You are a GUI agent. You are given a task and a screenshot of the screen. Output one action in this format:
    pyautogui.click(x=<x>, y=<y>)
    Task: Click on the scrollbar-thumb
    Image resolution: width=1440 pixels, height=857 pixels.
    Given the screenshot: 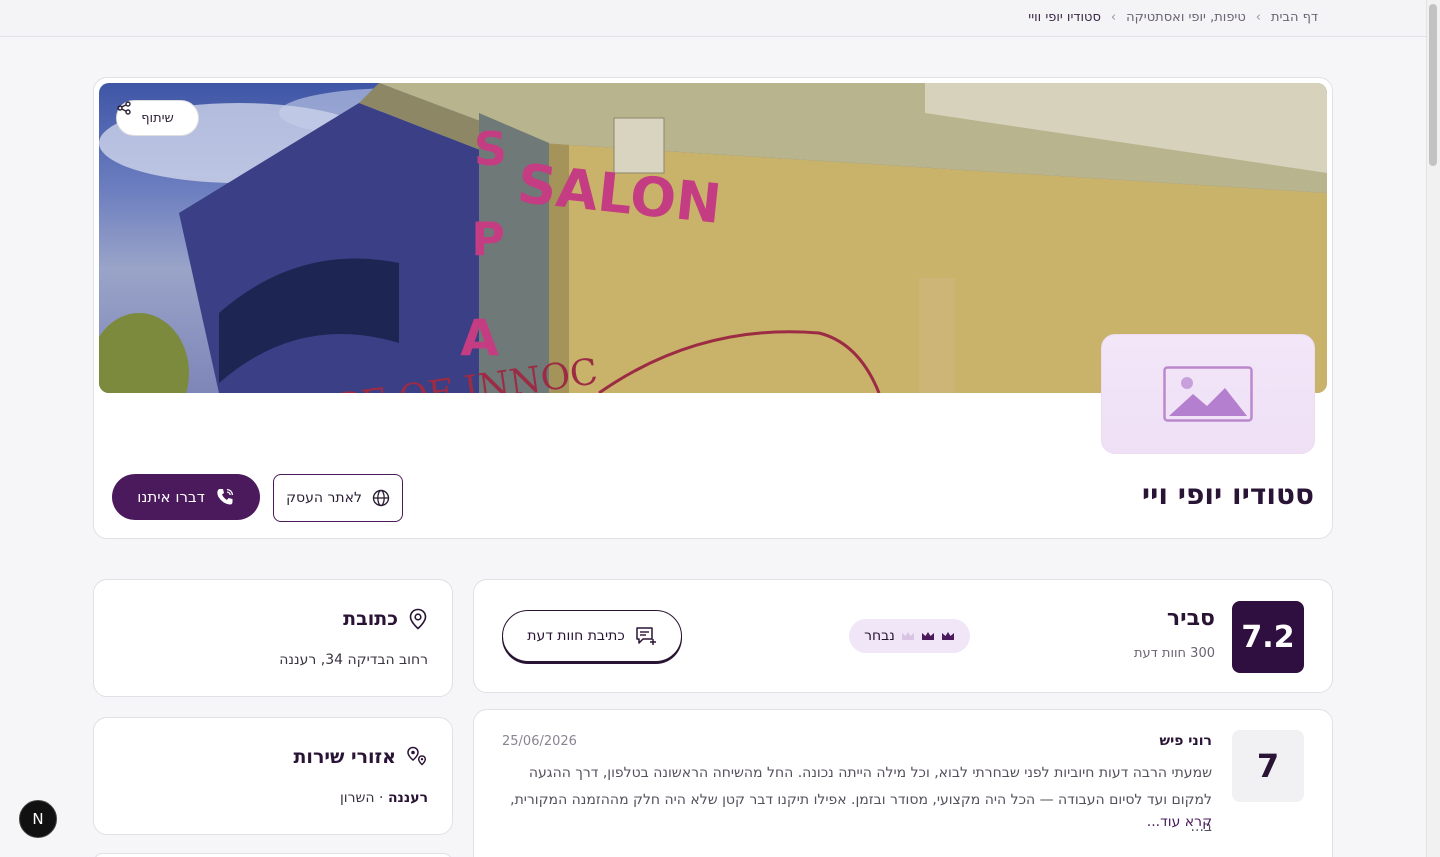 What is the action you would take?
    pyautogui.click(x=1433, y=85)
    